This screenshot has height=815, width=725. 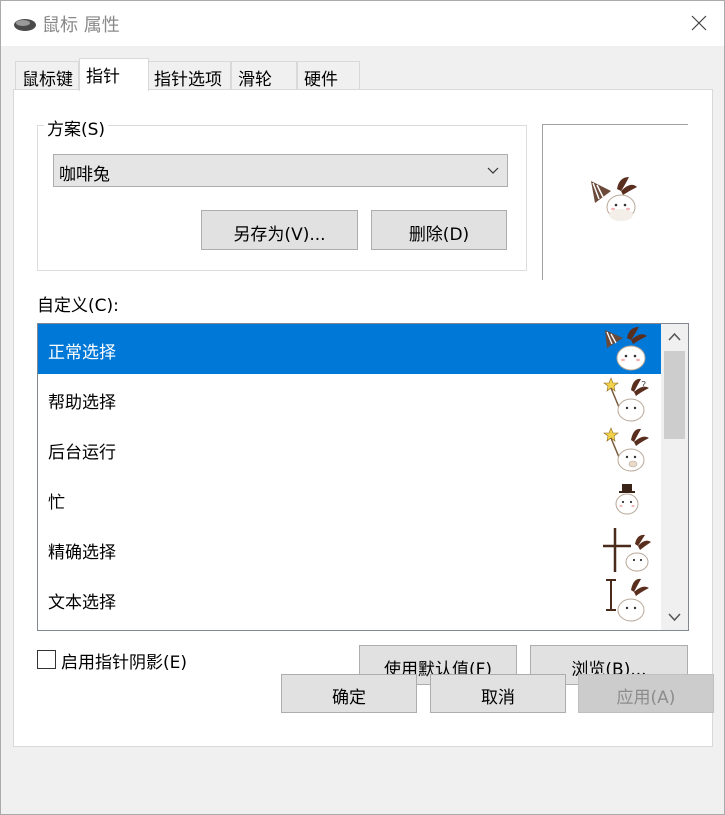 What do you see at coordinates (81, 25) in the screenshot?
I see `window-title: 鼠标 属性` at bounding box center [81, 25].